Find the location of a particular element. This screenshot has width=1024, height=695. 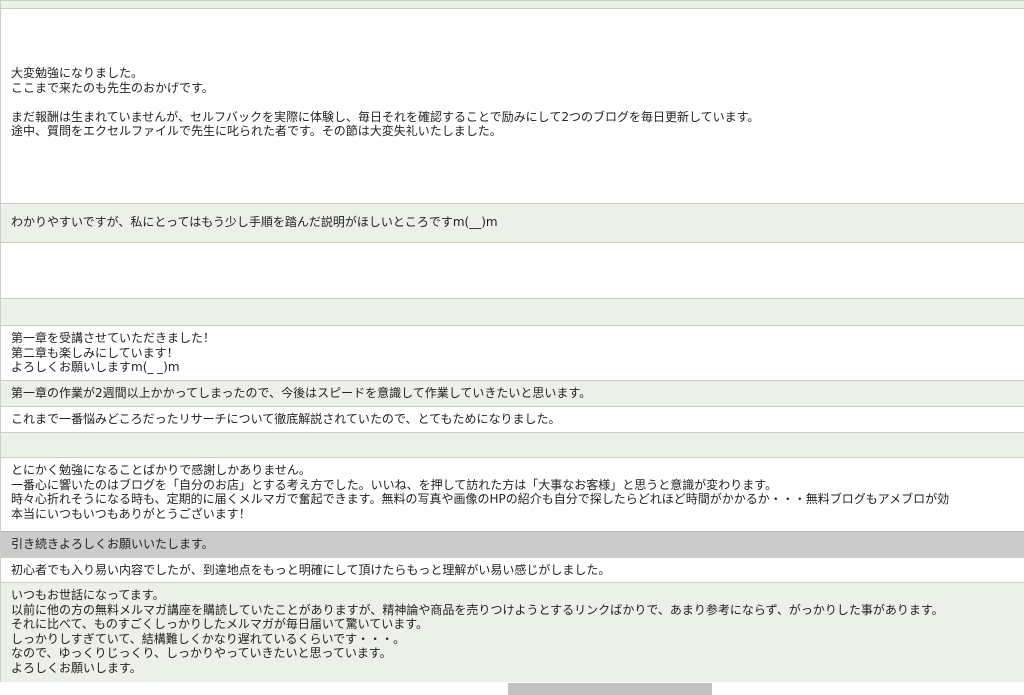

comment-line: ここまで来たのも先生のおかげです。 is located at coordinates (112, 87).